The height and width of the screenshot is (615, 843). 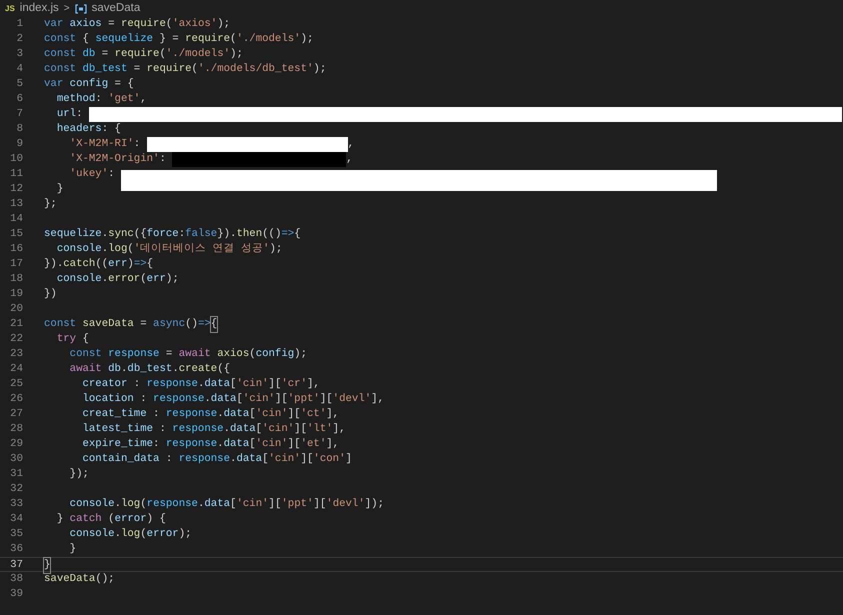 What do you see at coordinates (143, 24) in the screenshot?
I see `code-token: require` at bounding box center [143, 24].